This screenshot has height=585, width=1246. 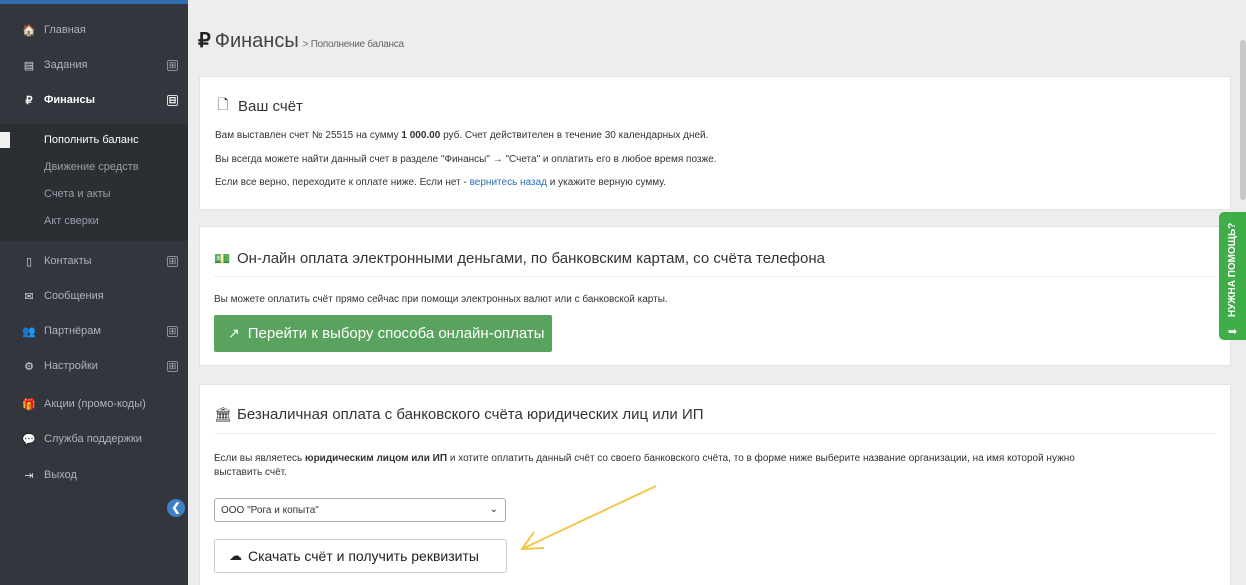 I want to click on chevron-down-icon: ⌄, so click(x=493, y=509).